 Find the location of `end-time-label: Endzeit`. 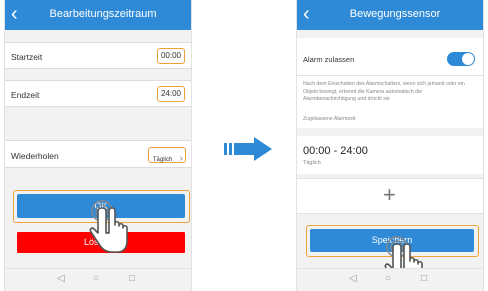

end-time-label: Endzeit is located at coordinates (25, 95).